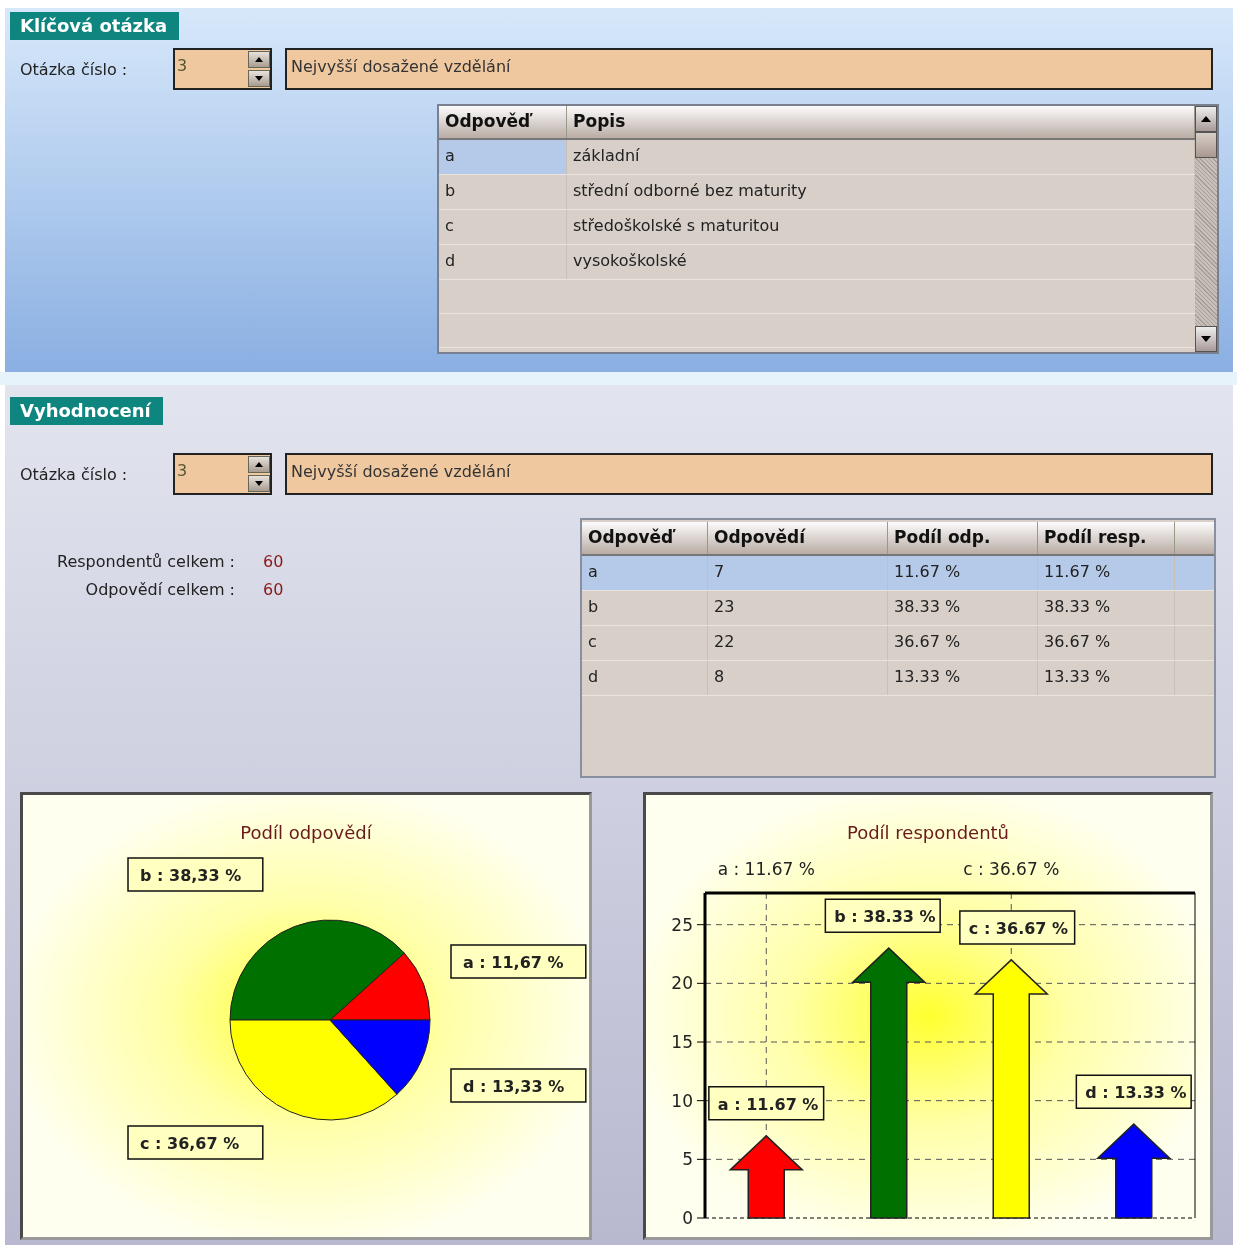 The image size is (1237, 1245). Describe the element at coordinates (798, 573) in the screenshot. I see `table-cell: 7` at that location.